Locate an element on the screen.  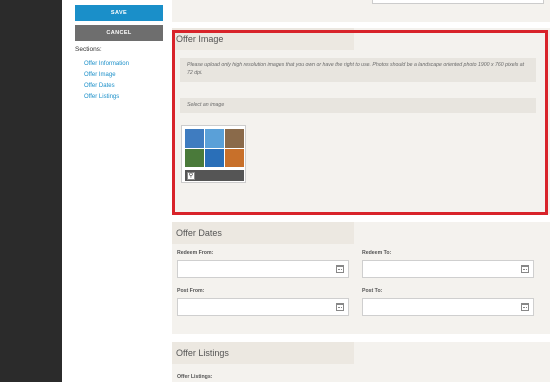
cancel-button: CANCEL is located at coordinates (119, 33).